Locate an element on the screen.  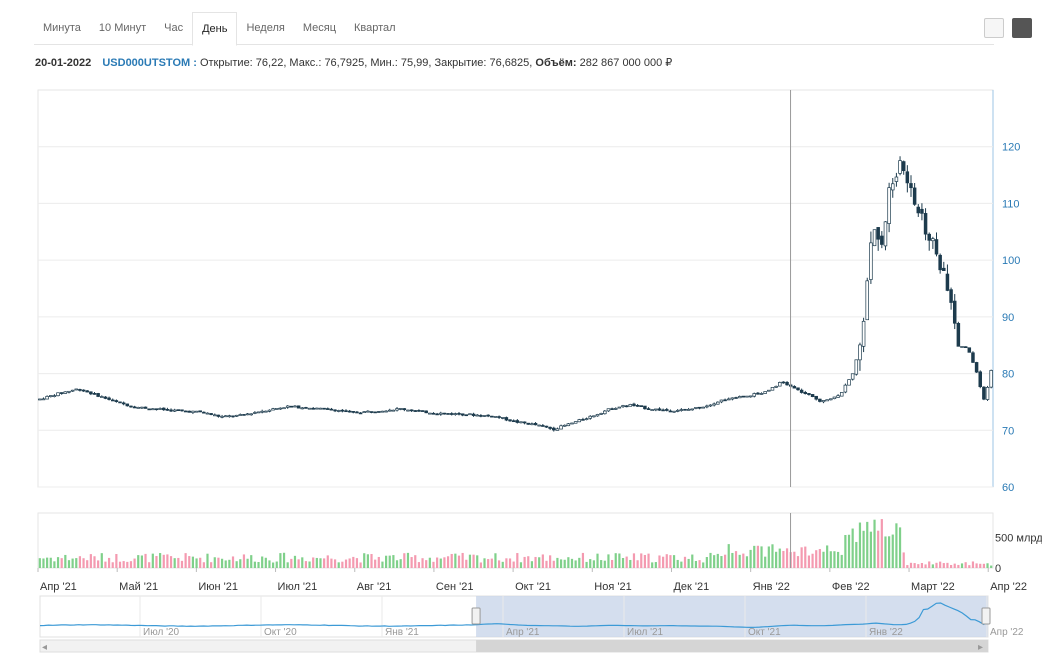
y-tick-label: 110 is located at coordinates (1011, 204).